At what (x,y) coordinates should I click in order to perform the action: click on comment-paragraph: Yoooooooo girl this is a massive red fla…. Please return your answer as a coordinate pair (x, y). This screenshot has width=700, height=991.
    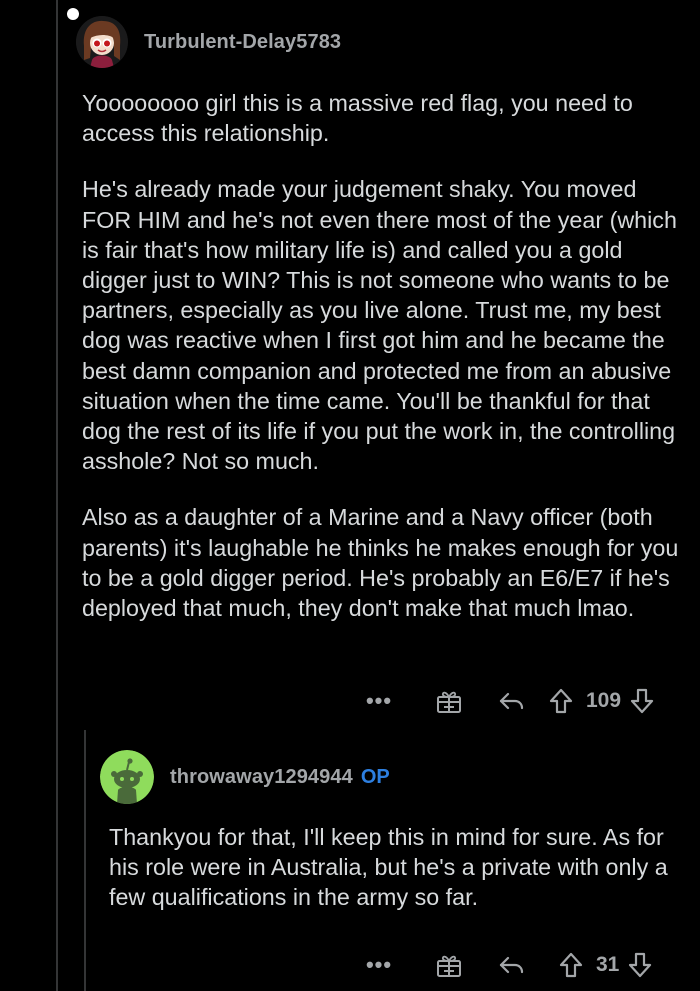
    Looking at the image, I should click on (357, 118).